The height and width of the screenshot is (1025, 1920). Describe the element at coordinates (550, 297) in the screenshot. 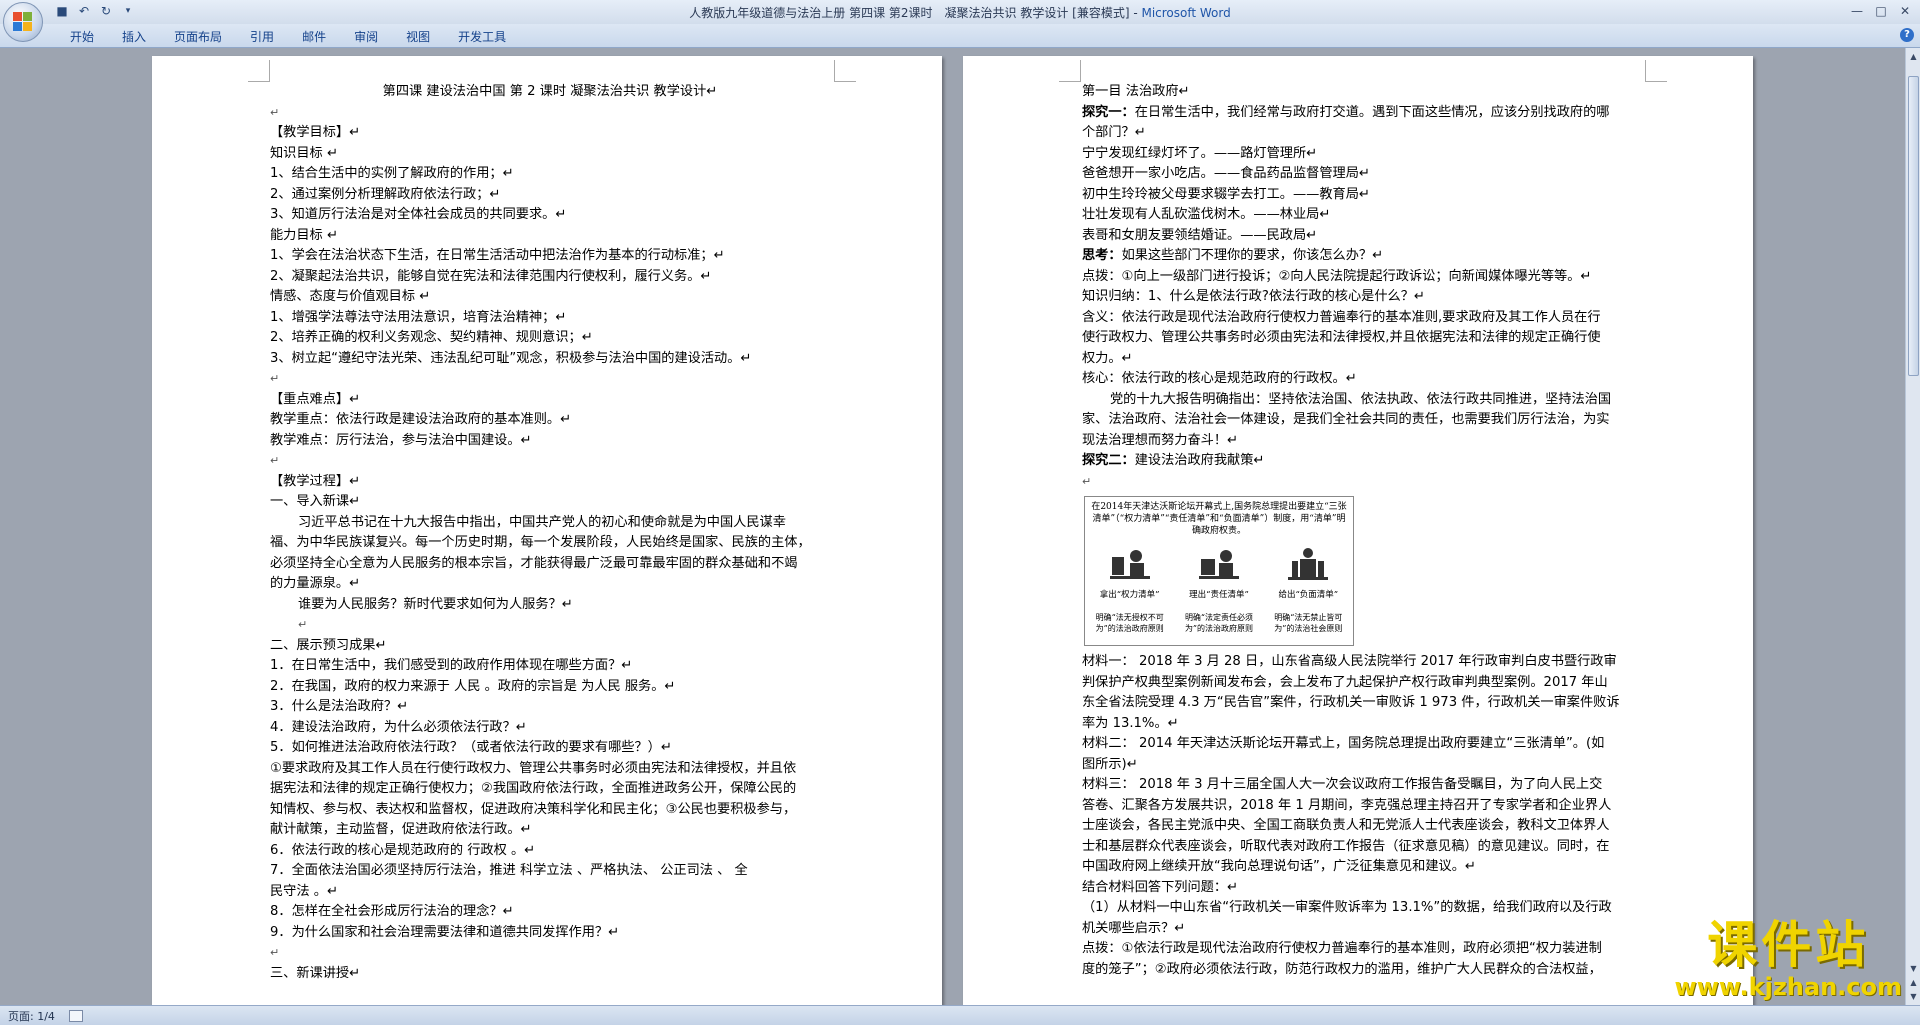

I see `text-line: 情感、态度与价值观目标 ↵` at that location.